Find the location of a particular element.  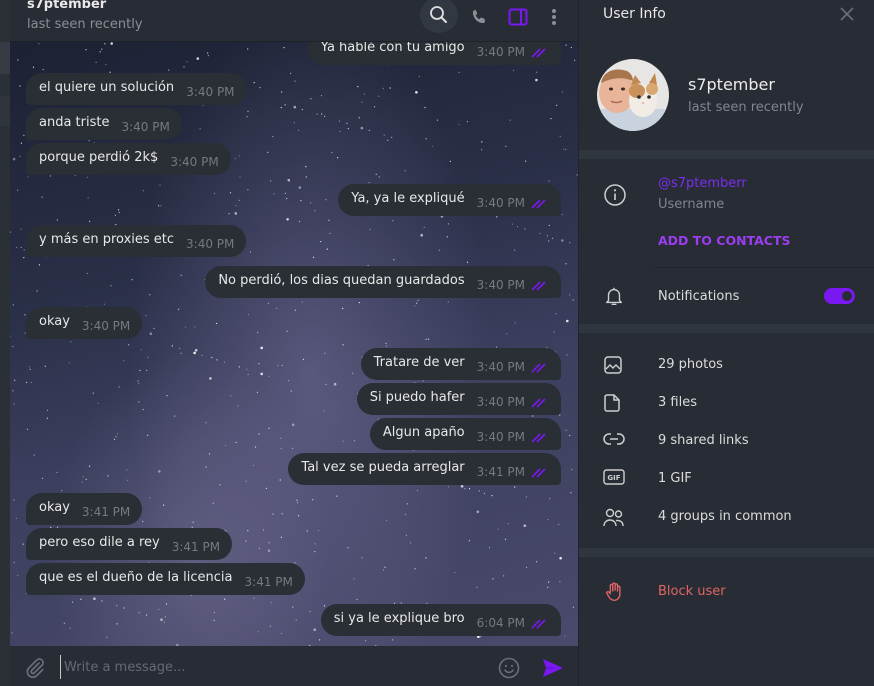

shared-media-label: 9 shared links is located at coordinates (703, 440).